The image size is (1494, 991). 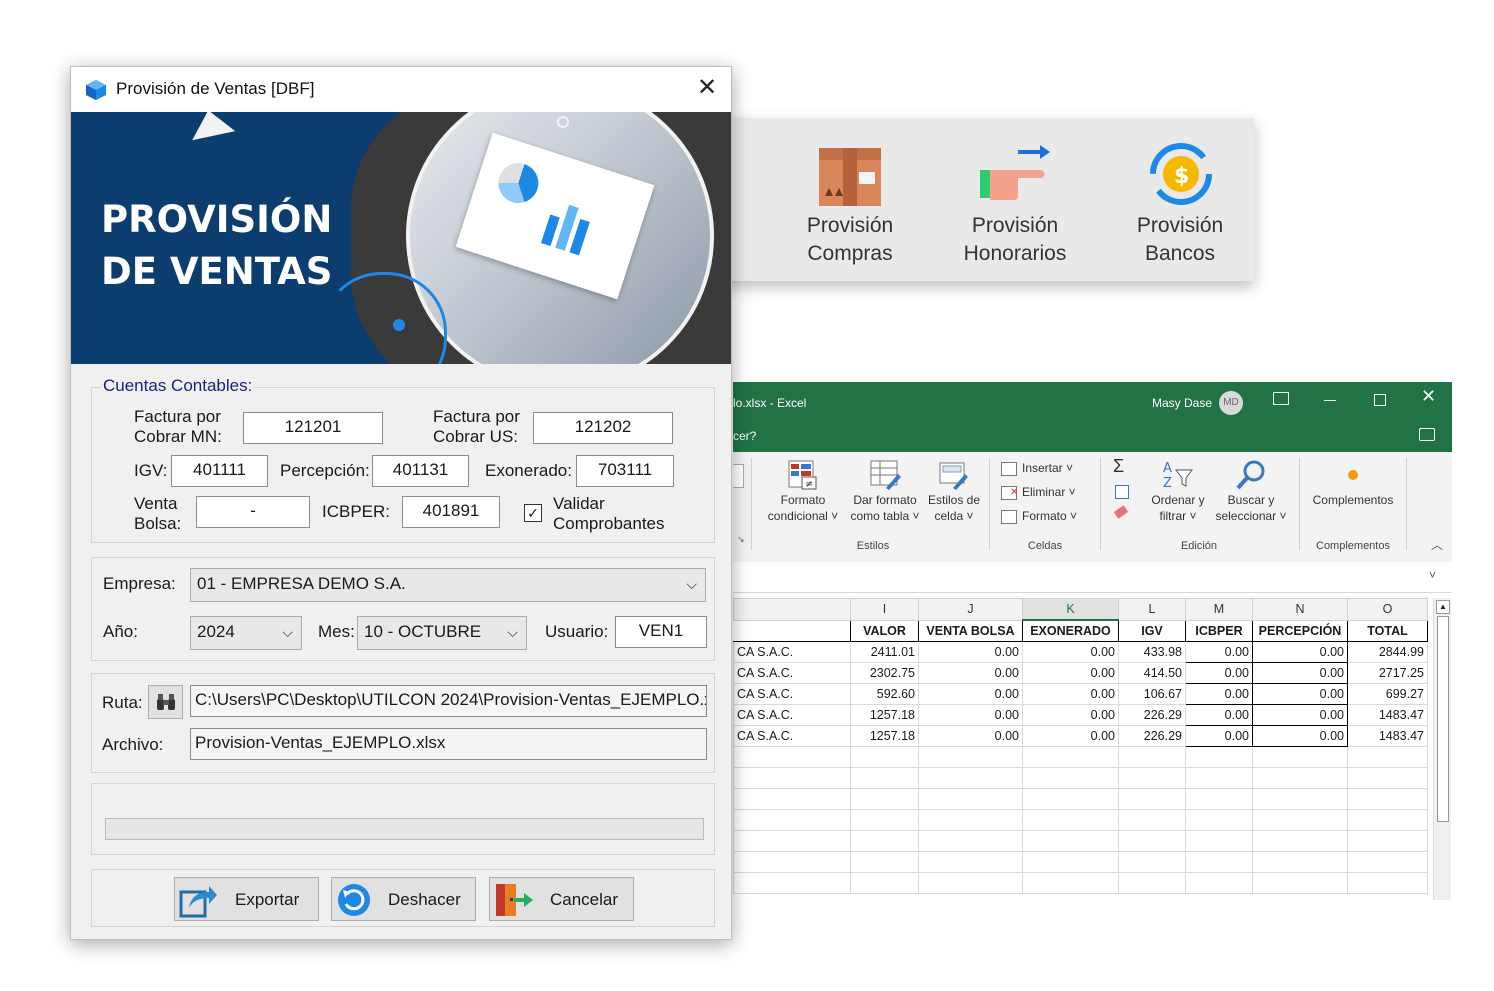 What do you see at coordinates (970, 630) in the screenshot?
I see `table-header-cell: VENTA BOLSA` at bounding box center [970, 630].